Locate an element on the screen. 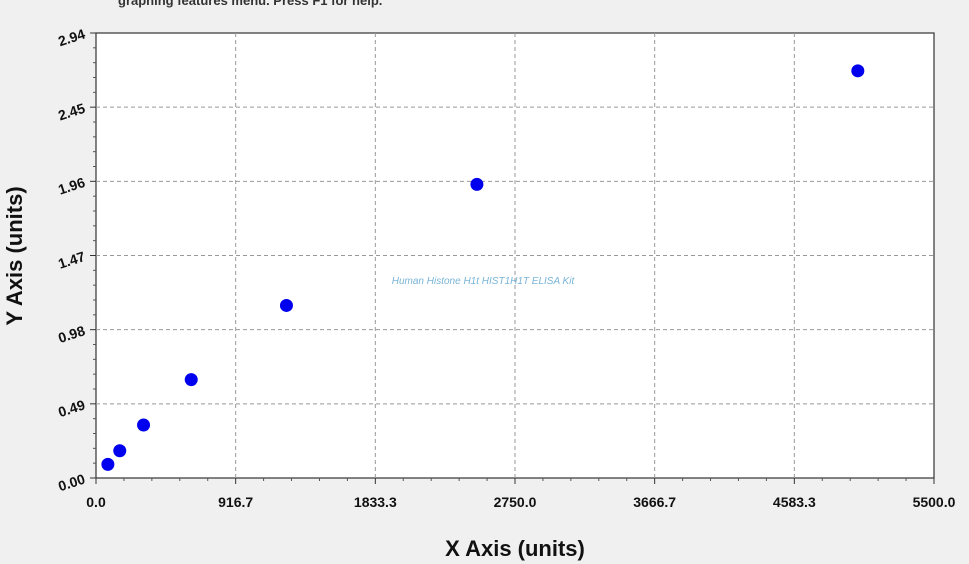 Image resolution: width=969 pixels, height=564 pixels. x-tick-label: 916.7 is located at coordinates (235, 502).